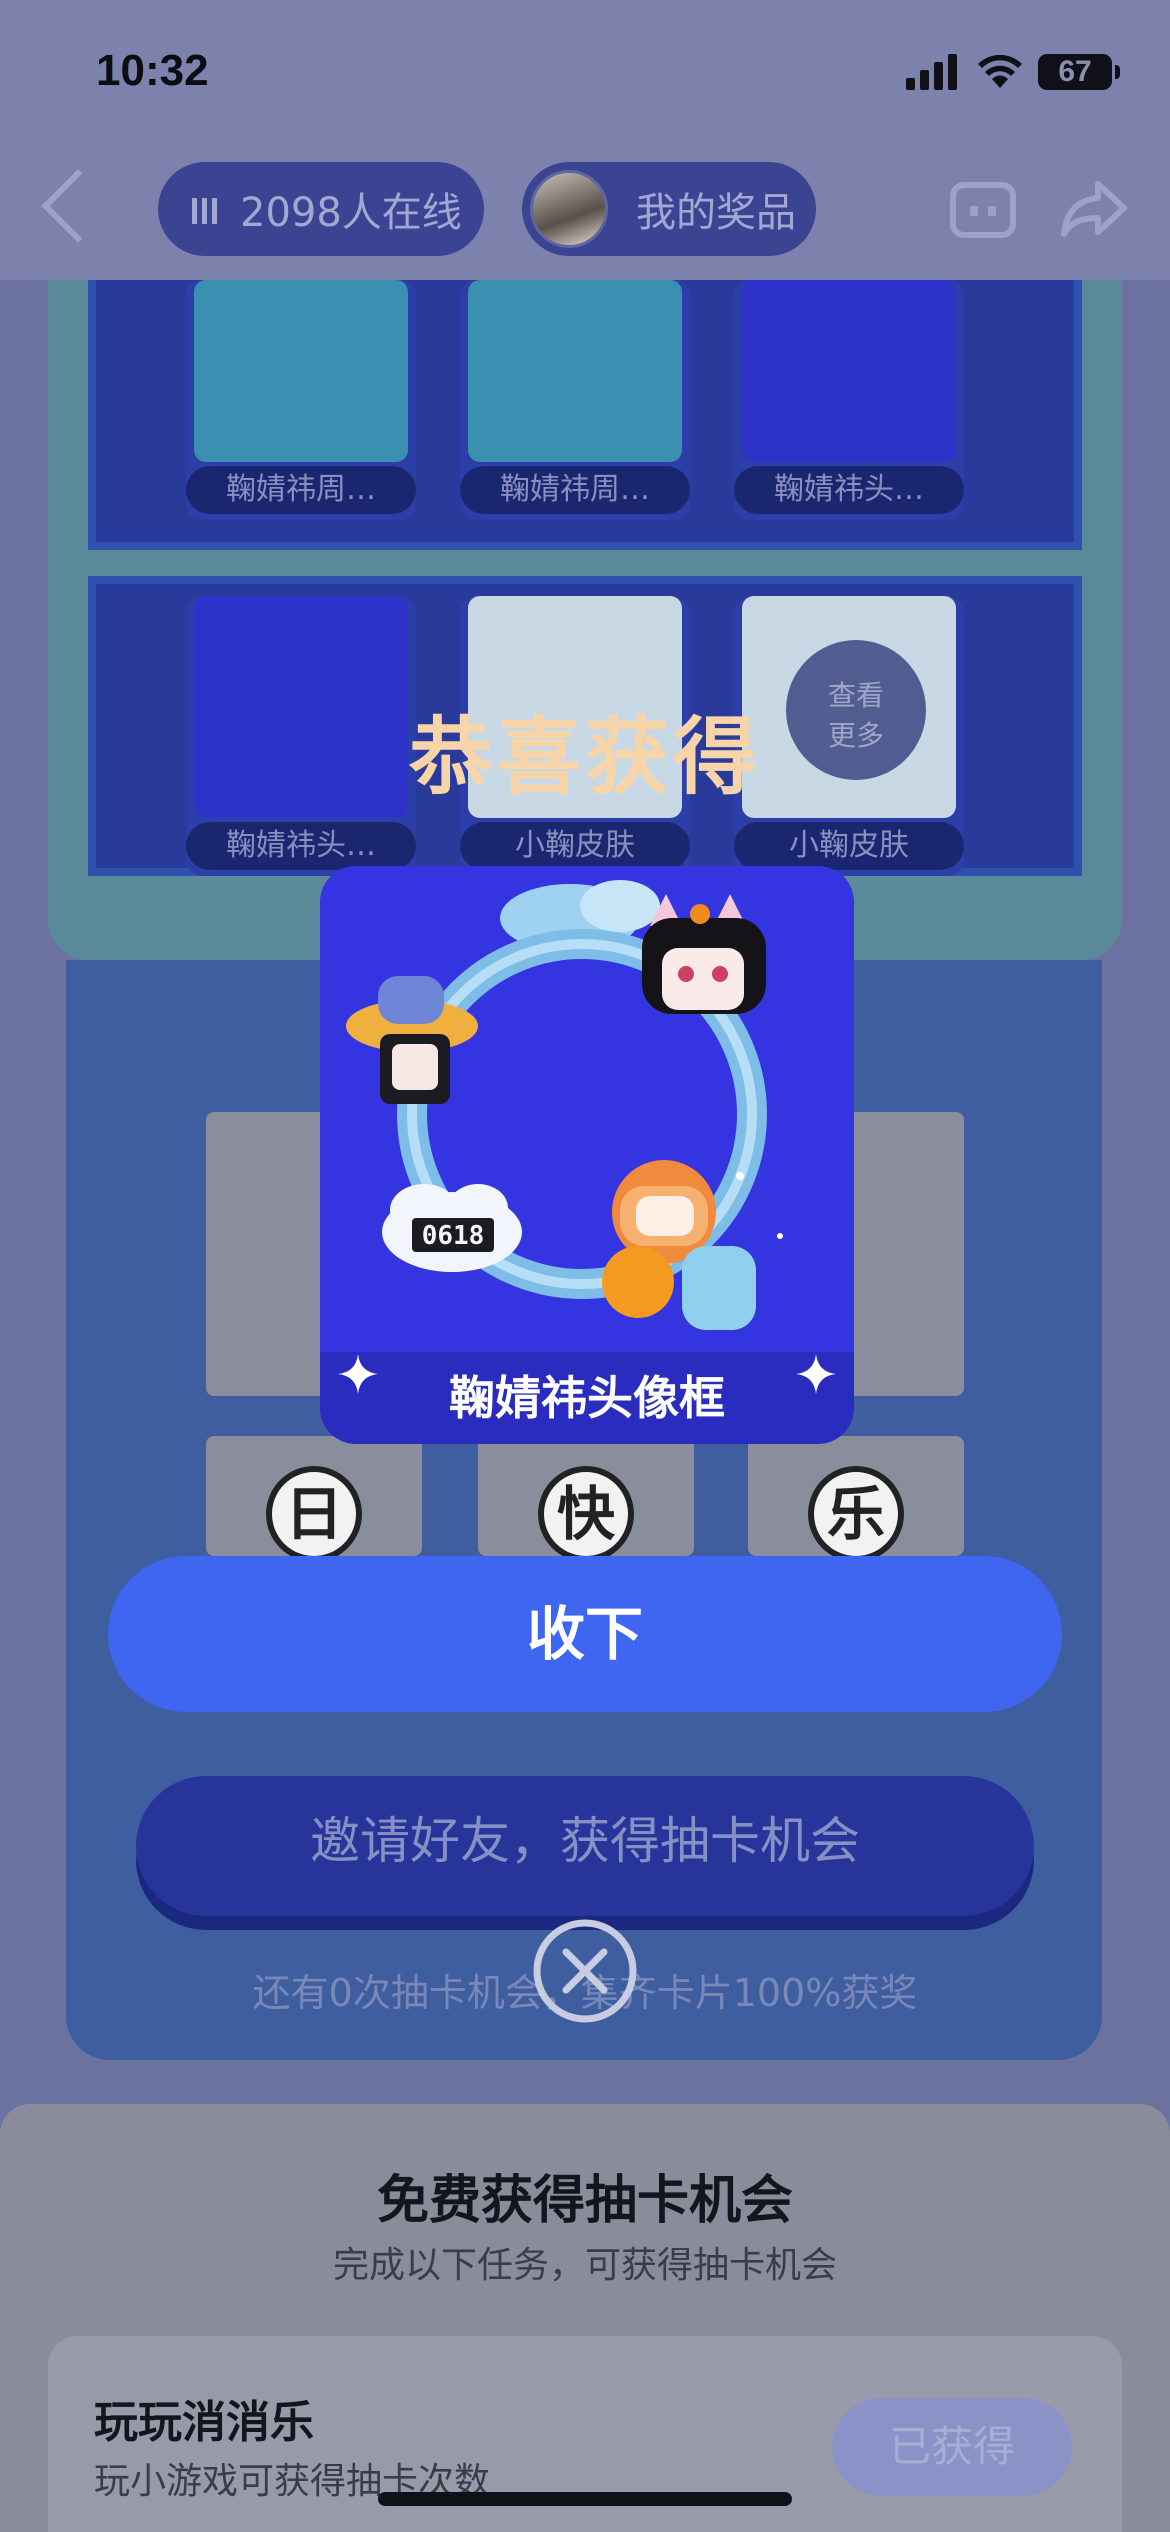  I want to click on invite-friends-button: 邀请好友，获得抽卡机会, so click(585, 1846).